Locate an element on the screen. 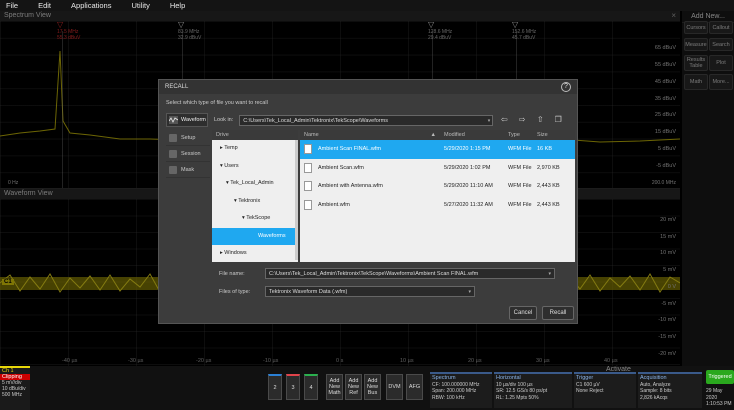 The height and width of the screenshot is (410, 734). menu-help: Help is located at coordinates (177, 5).